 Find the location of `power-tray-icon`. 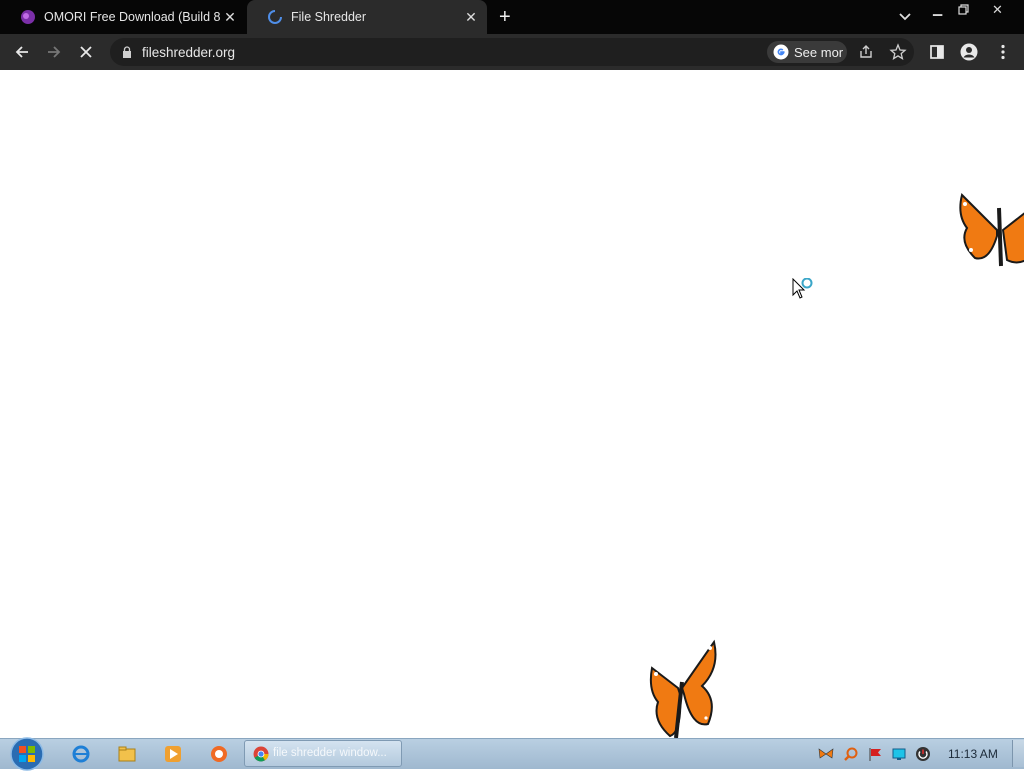

power-tray-icon is located at coordinates (923, 754).